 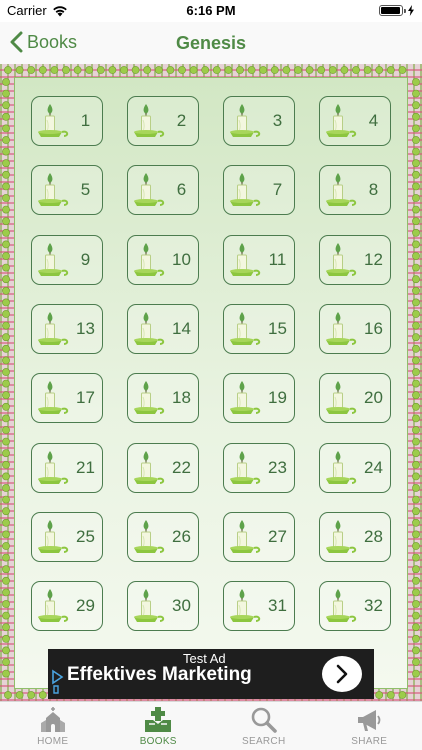 I want to click on tab-search: SEARCH, so click(x=264, y=726).